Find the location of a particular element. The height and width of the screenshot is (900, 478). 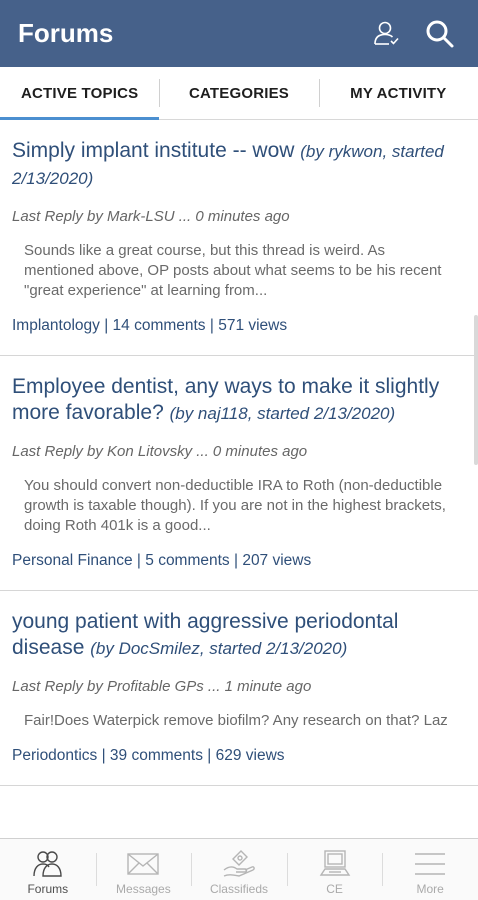

nav-forums: Forums is located at coordinates (48, 869).